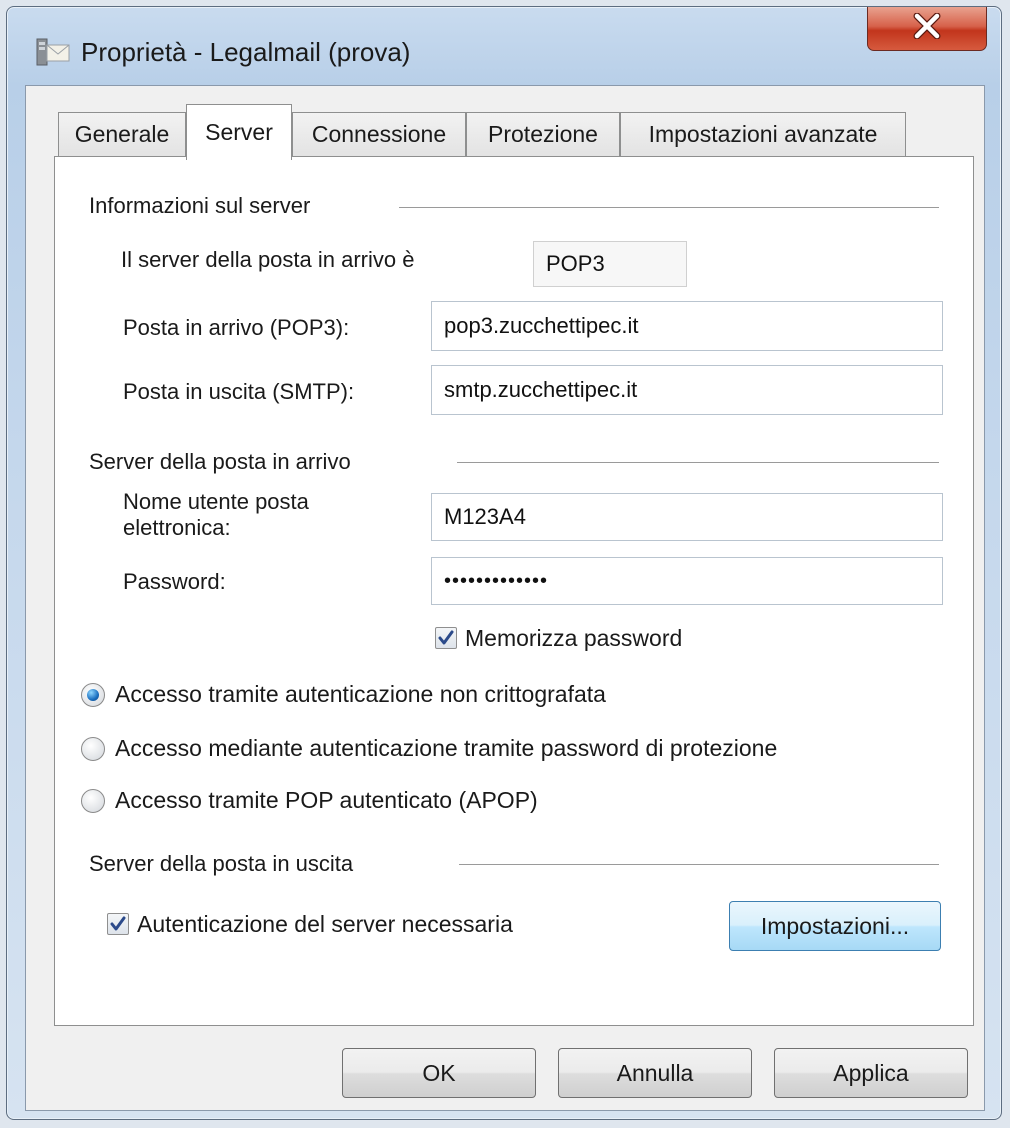 This screenshot has width=1010, height=1128. What do you see at coordinates (268, 259) in the screenshot?
I see `incoming-type-label: Il server della posta in arrivo è` at bounding box center [268, 259].